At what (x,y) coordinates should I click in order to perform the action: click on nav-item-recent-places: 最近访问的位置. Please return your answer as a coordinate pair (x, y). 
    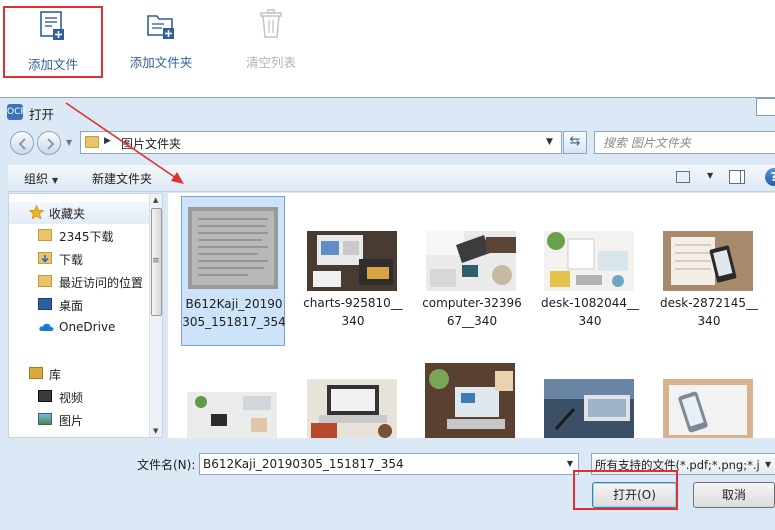
    Looking at the image, I should click on (79, 282).